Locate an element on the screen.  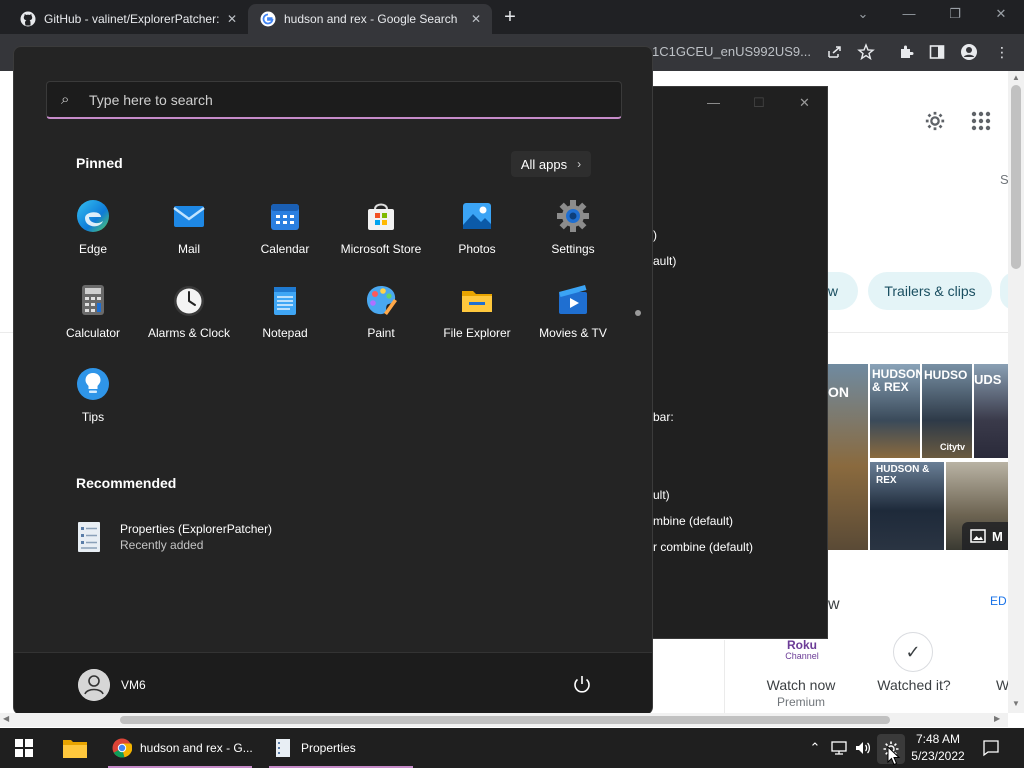
more-images-button: M is located at coordinates (985, 536).